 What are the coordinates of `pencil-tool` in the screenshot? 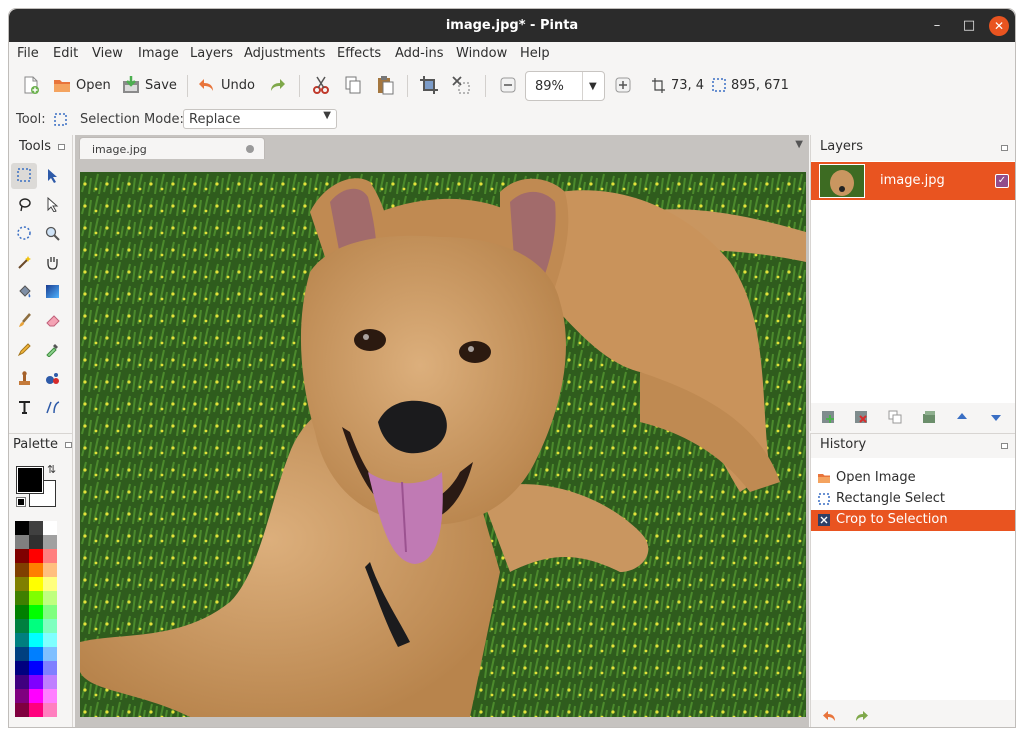 It's located at (24, 350).